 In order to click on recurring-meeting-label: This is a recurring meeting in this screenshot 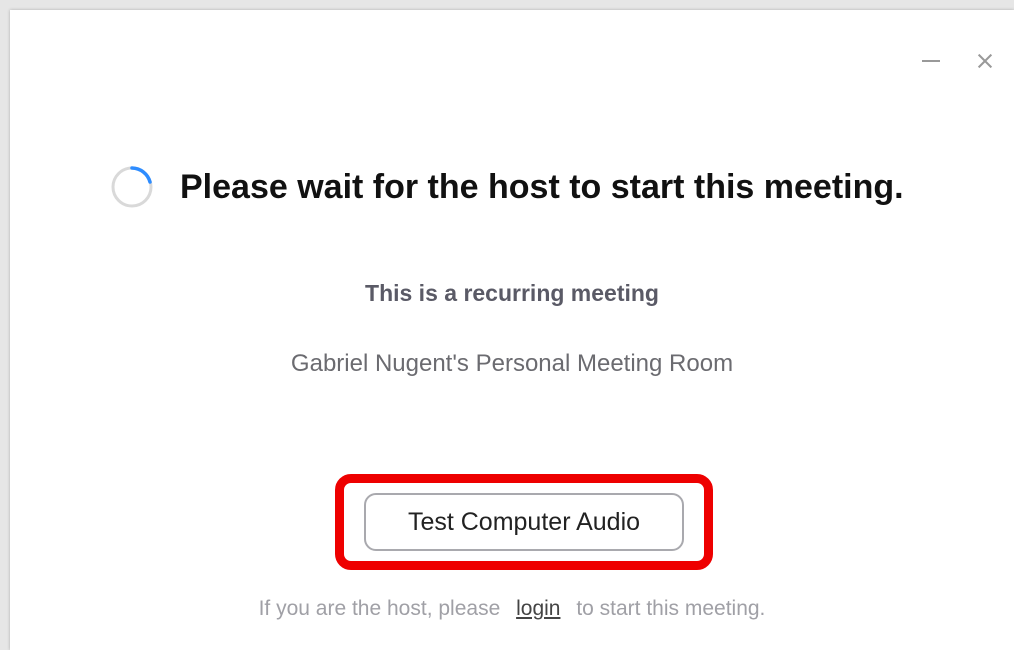, I will do `click(512, 293)`.